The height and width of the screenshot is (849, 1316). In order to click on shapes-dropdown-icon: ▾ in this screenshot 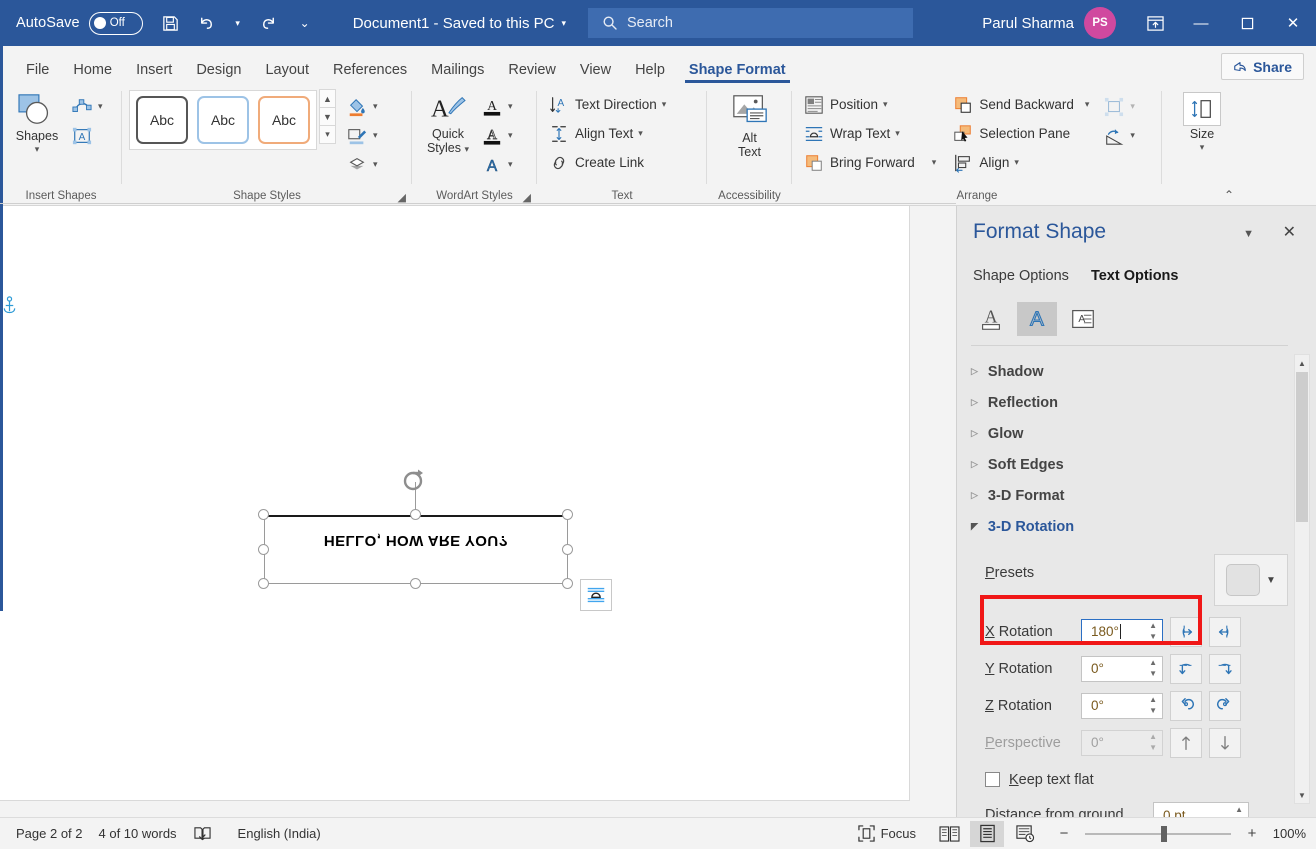, I will do `click(37, 149)`.